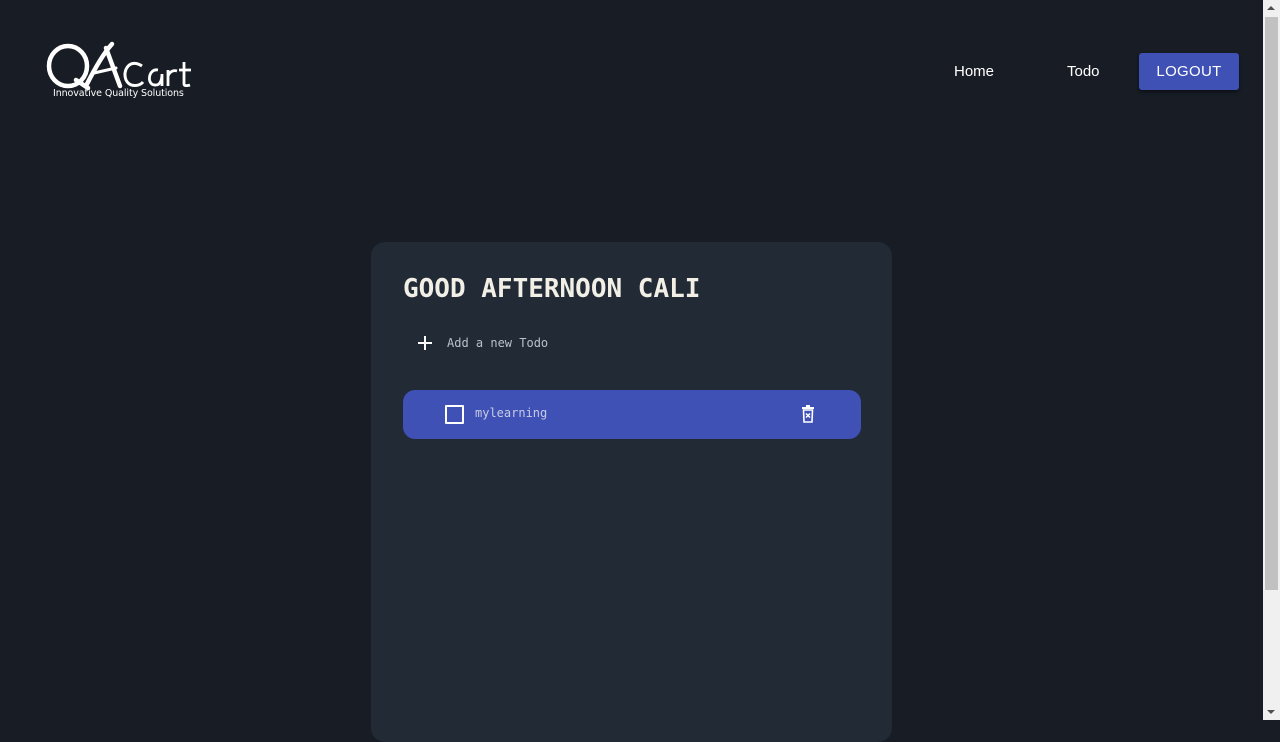 The width and height of the screenshot is (1280, 742). Describe the element at coordinates (454, 414) in the screenshot. I see `todo-complete-checkbox` at that location.